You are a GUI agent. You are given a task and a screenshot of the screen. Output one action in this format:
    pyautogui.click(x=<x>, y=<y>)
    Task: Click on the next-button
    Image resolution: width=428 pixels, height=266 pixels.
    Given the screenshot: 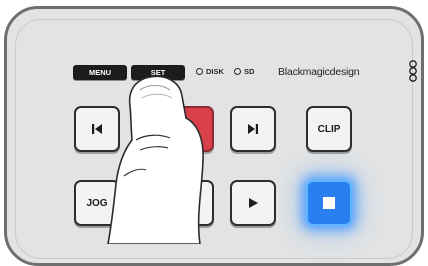 What is the action you would take?
    pyautogui.click(x=253, y=129)
    